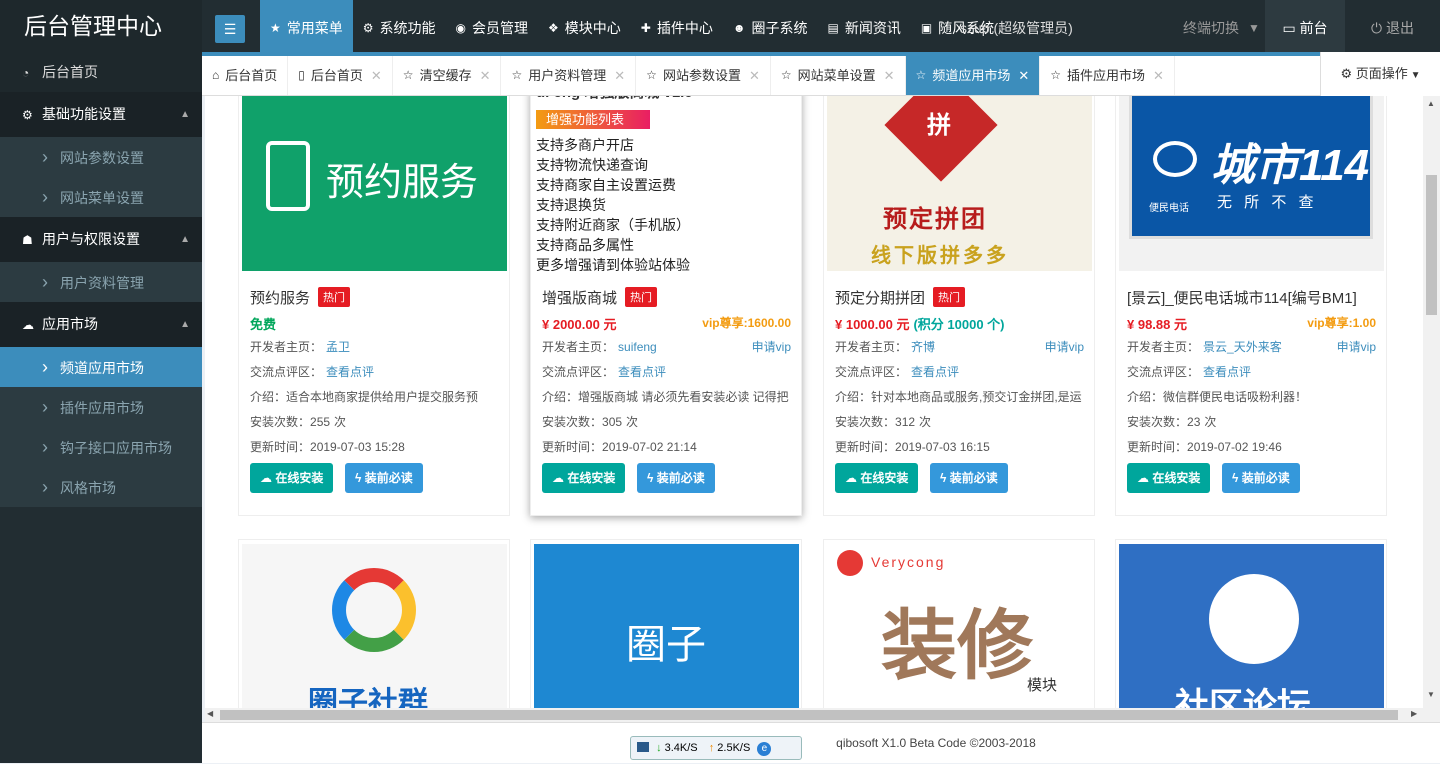 This screenshot has width=1440, height=764. What do you see at coordinates (637, 347) in the screenshot?
I see `developer-link: suifeng` at bounding box center [637, 347].